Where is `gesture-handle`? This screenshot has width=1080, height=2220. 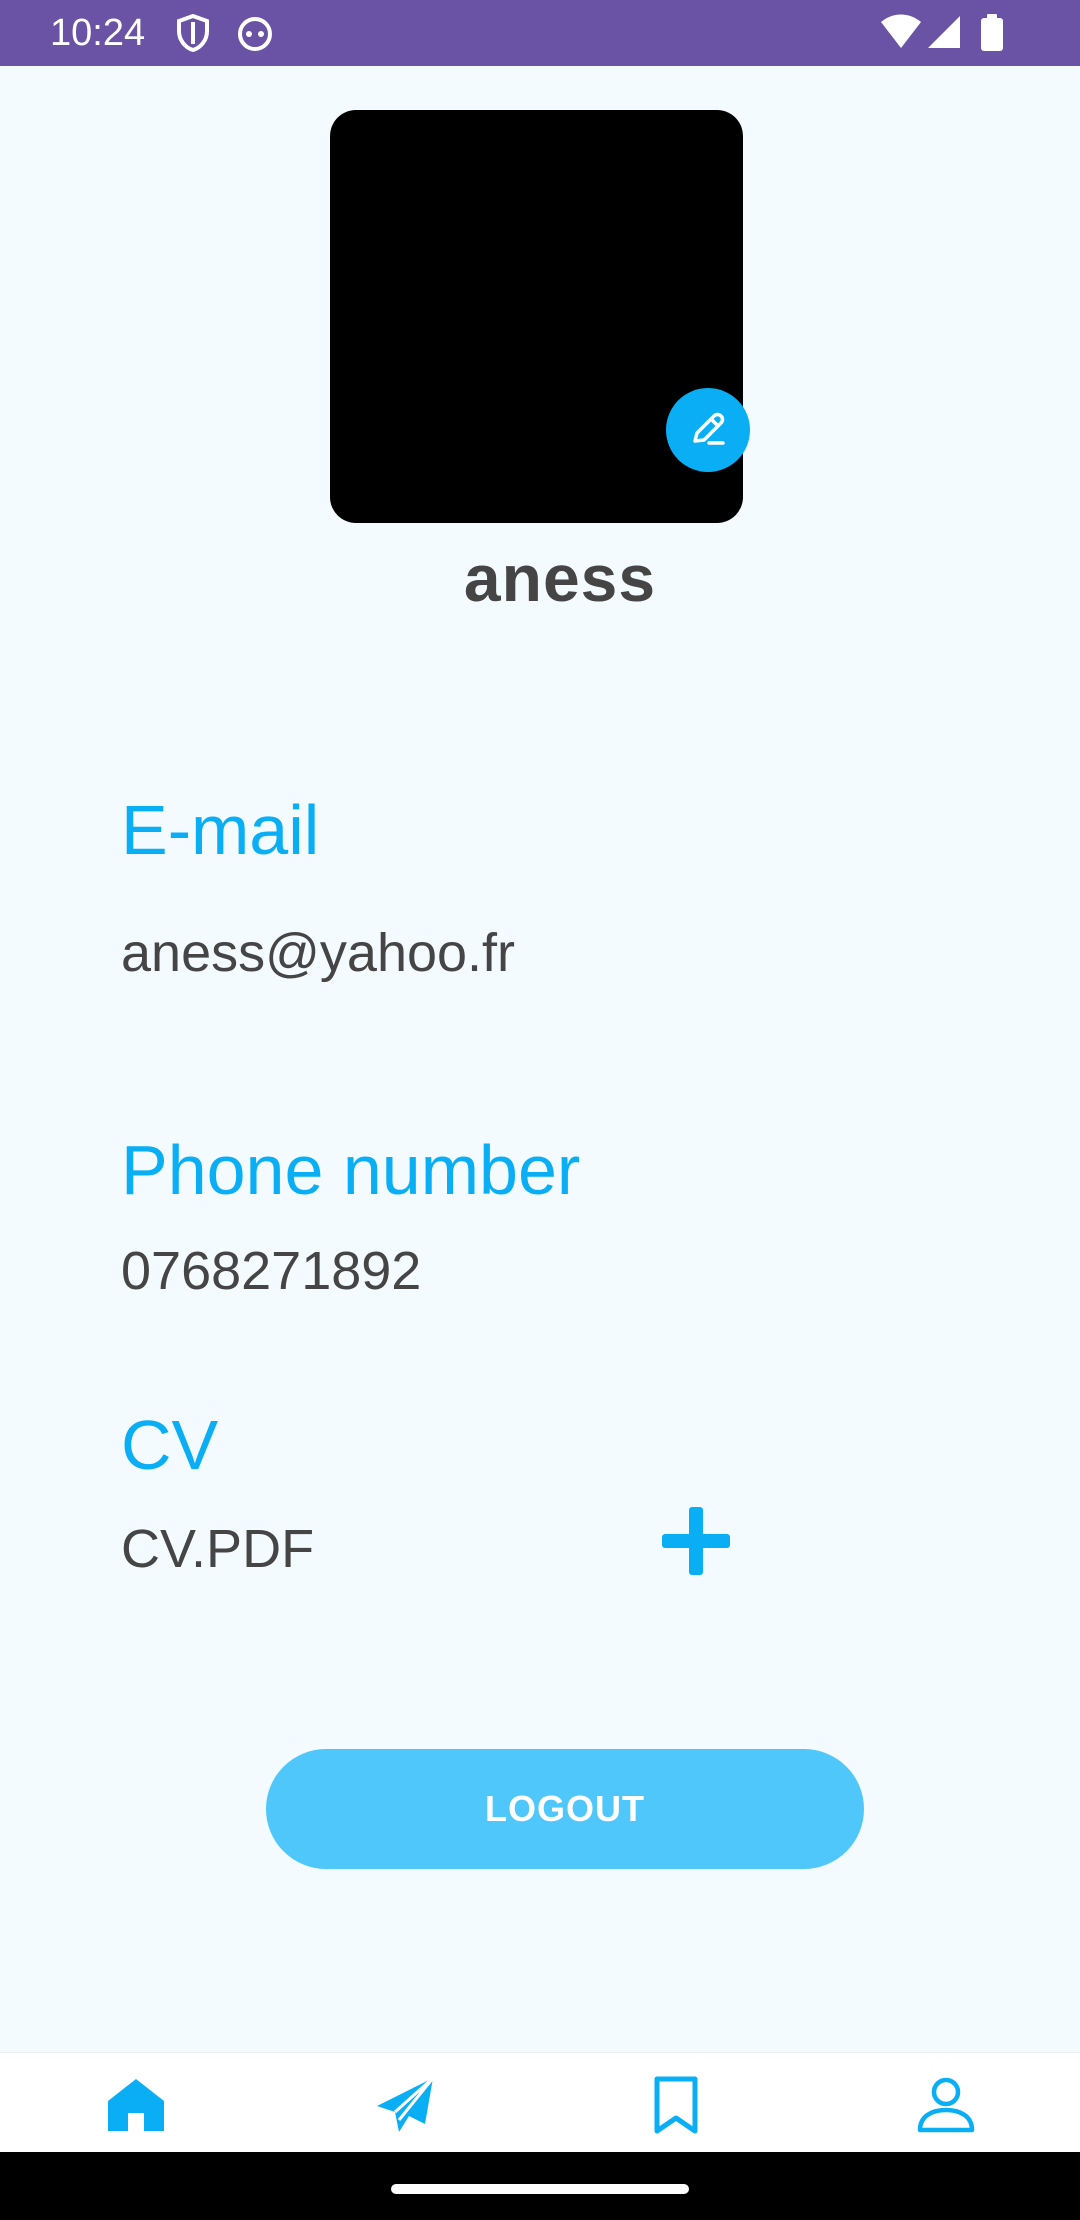 gesture-handle is located at coordinates (540, 2189).